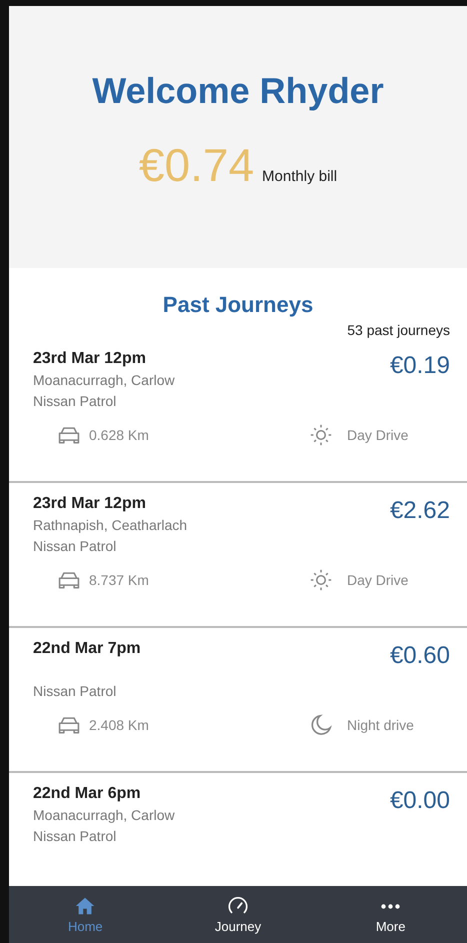  Describe the element at coordinates (238, 812) in the screenshot. I see `journey-card: 22nd Mar 6pm Moanacurragh, Carlow Nissan Patrol €0.00` at that location.